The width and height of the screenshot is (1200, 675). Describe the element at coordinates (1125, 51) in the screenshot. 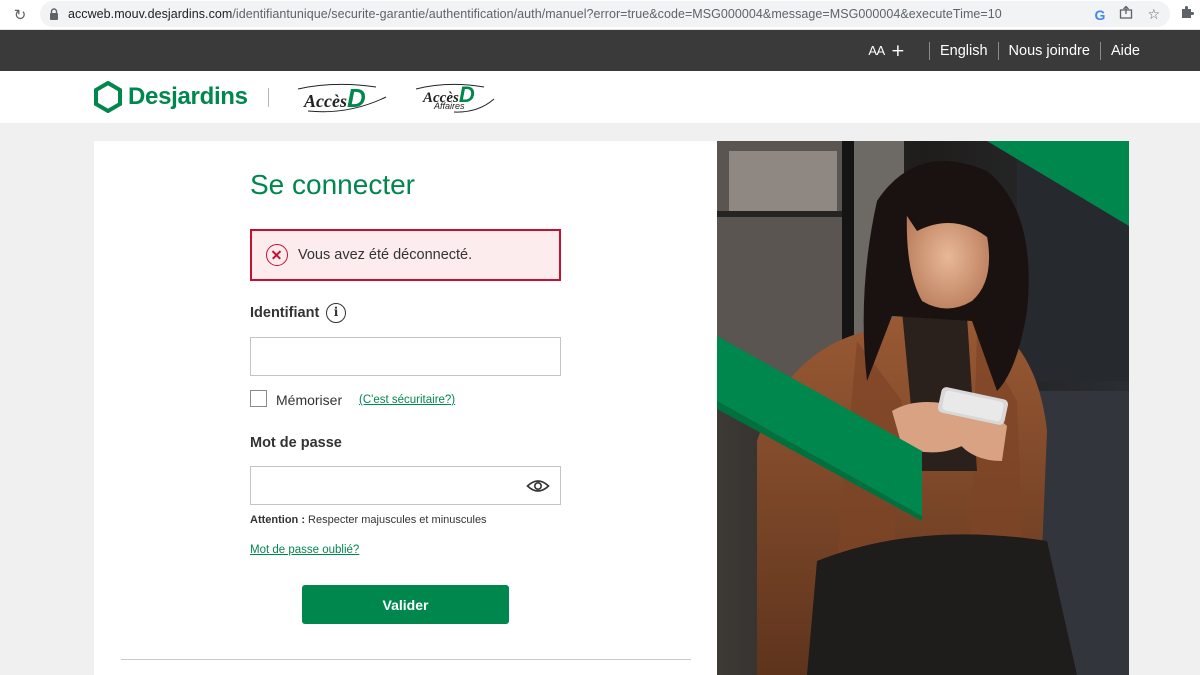

I see `help-link: Aide` at that location.